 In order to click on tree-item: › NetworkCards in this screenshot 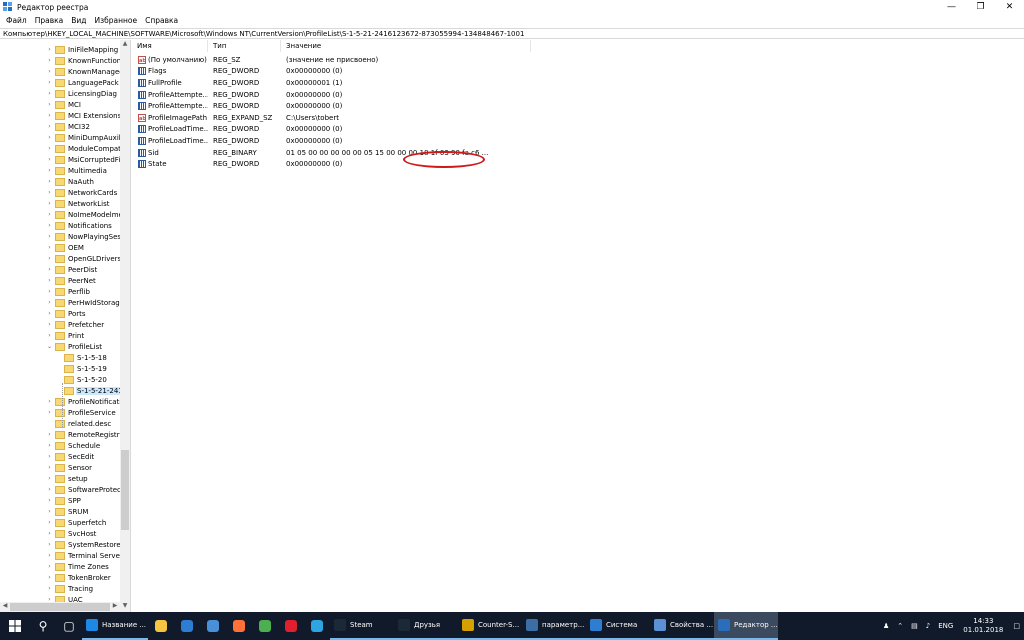, I will do `click(82, 192)`.